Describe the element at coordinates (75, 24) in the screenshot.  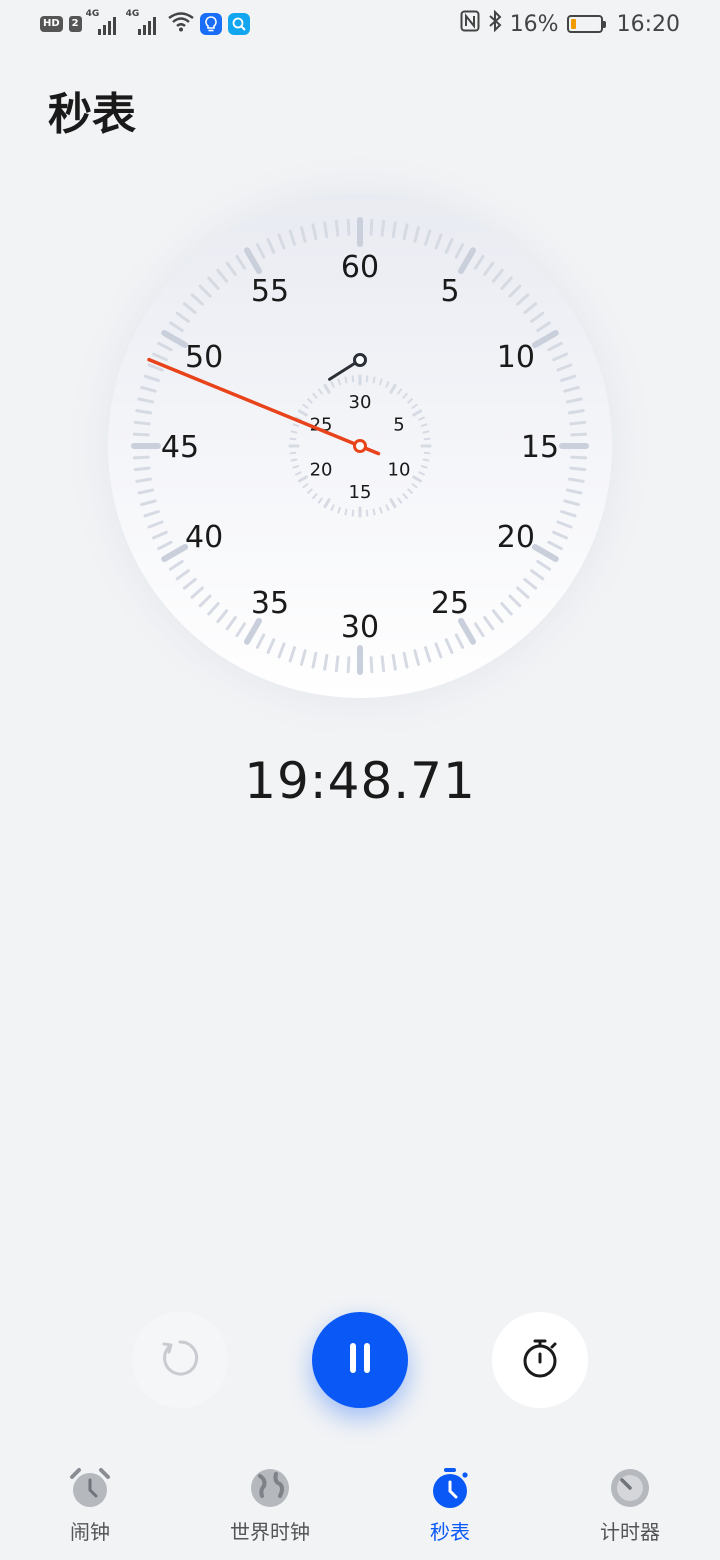
I see `sim-badge: 2` at that location.